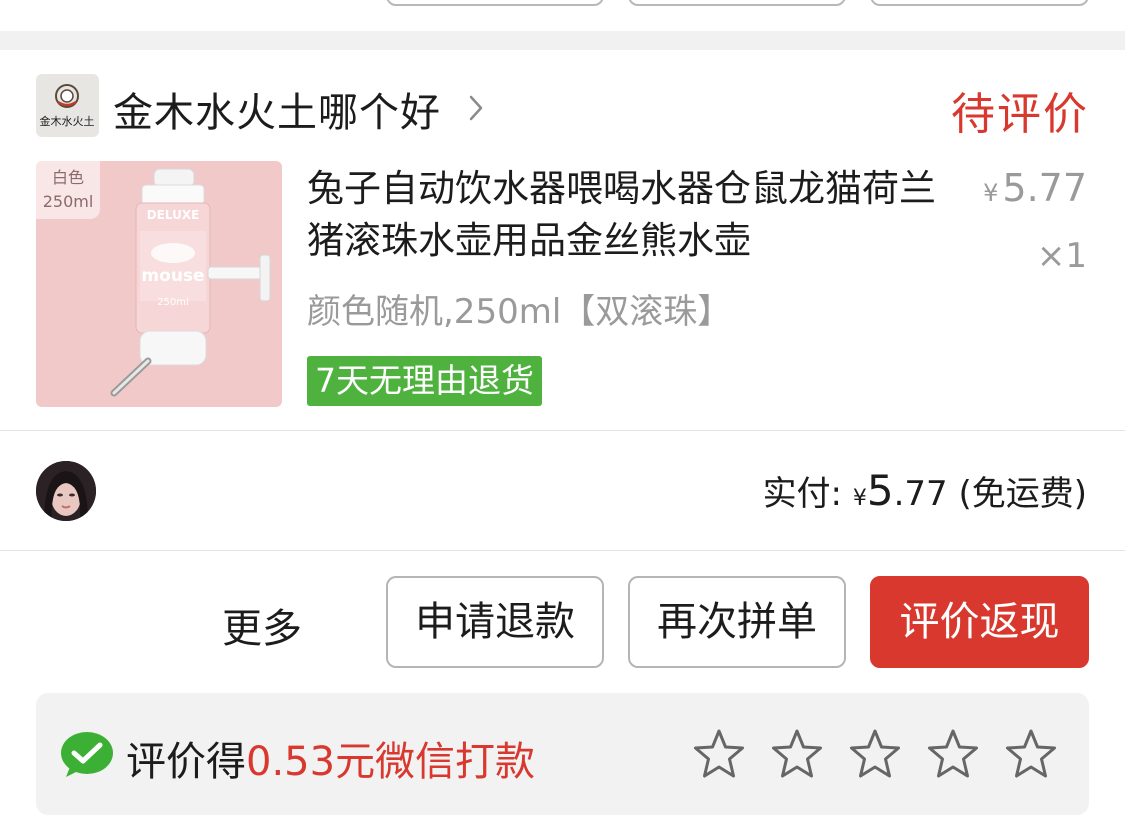 Image resolution: width=1125 pixels, height=833 pixels. I want to click on image-tag-size: 250ml, so click(68, 201).